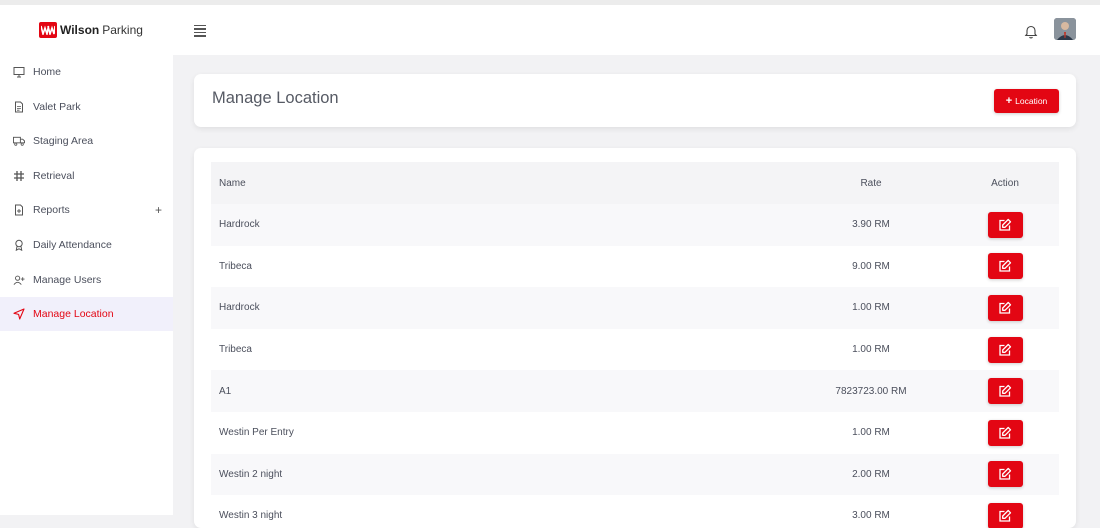  Describe the element at coordinates (275, 98) in the screenshot. I see `page-title: Manage Location` at that location.